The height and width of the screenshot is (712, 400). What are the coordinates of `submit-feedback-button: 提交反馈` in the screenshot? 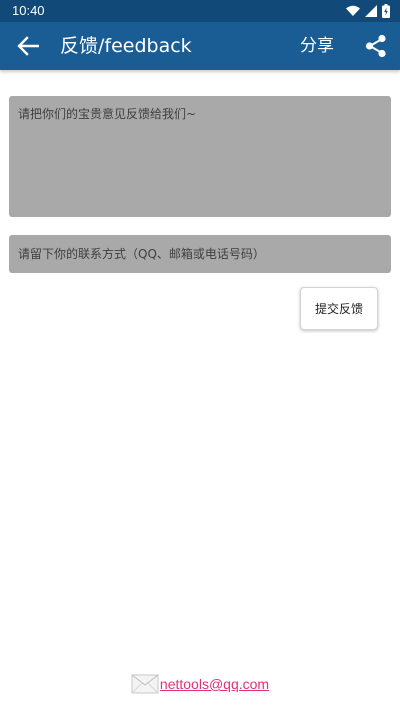 It's located at (339, 308).